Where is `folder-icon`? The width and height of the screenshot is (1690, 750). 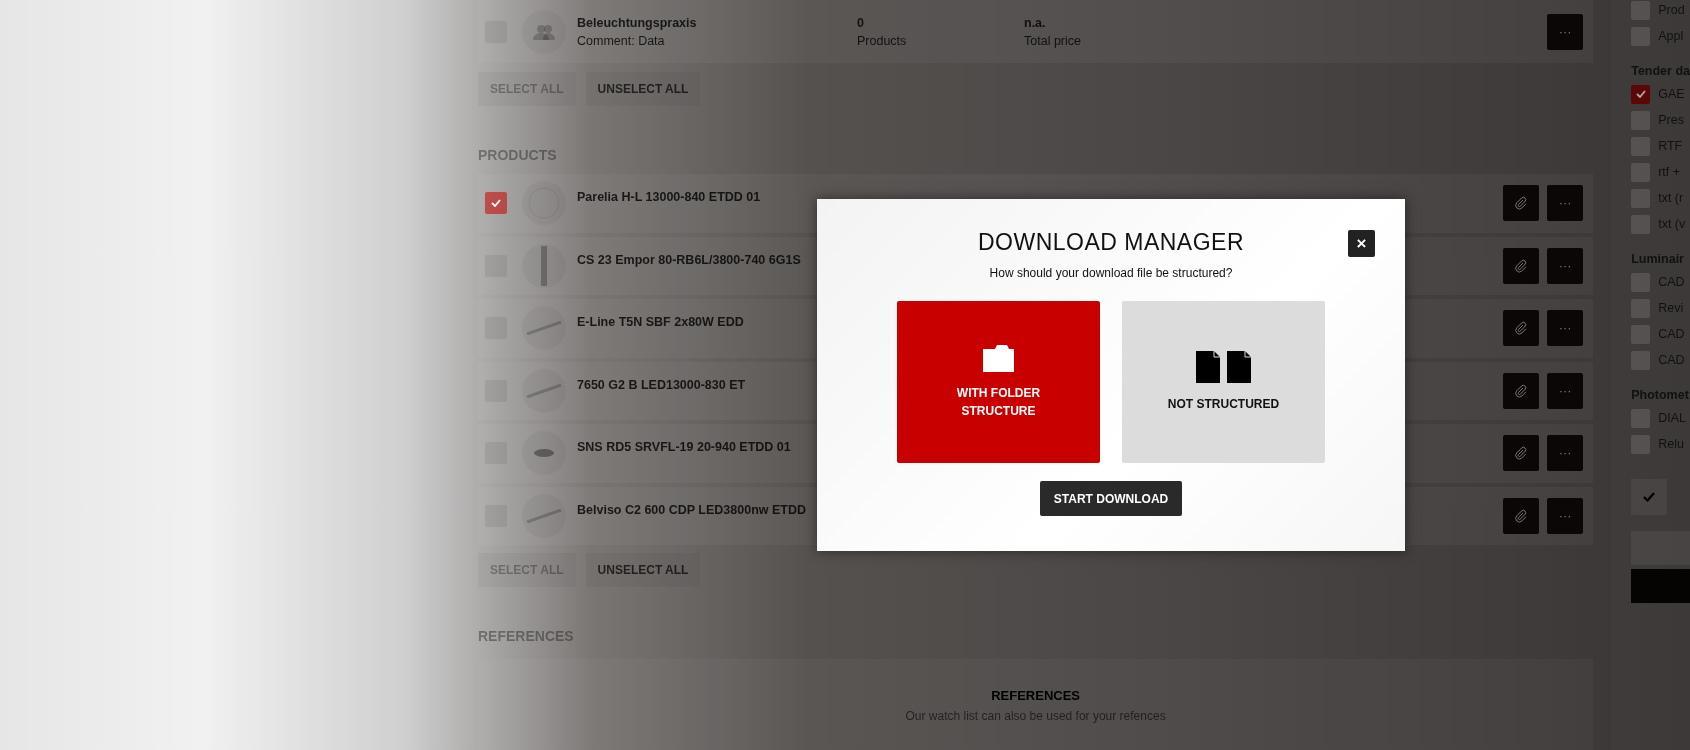 folder-icon is located at coordinates (998, 358).